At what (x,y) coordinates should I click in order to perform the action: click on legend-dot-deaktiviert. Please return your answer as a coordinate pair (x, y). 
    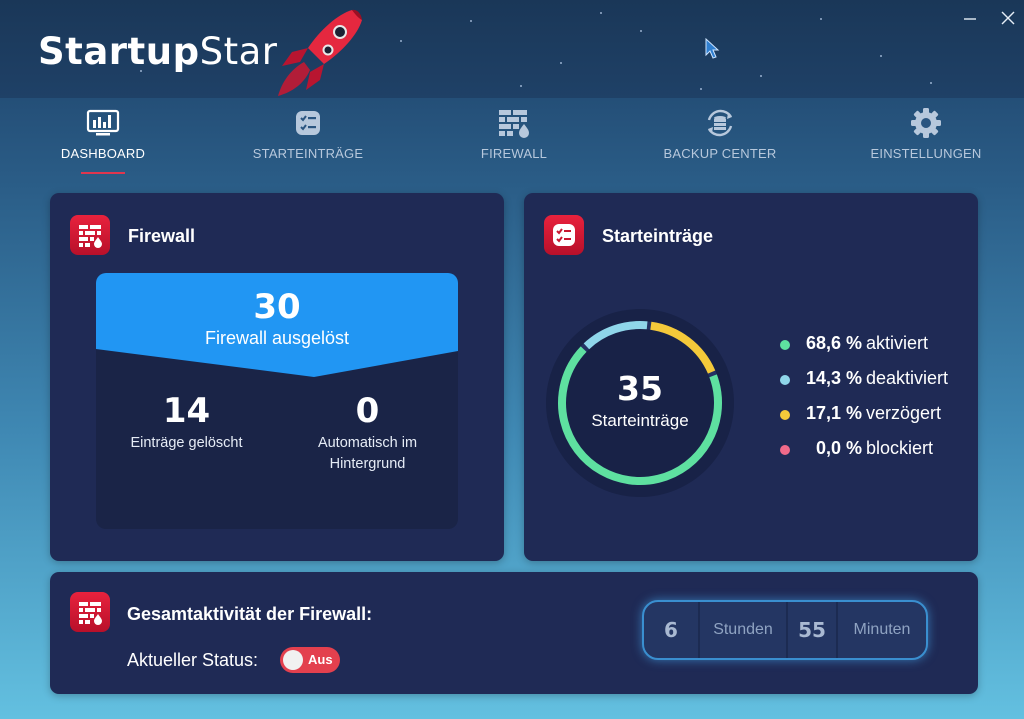
    Looking at the image, I should click on (785, 380).